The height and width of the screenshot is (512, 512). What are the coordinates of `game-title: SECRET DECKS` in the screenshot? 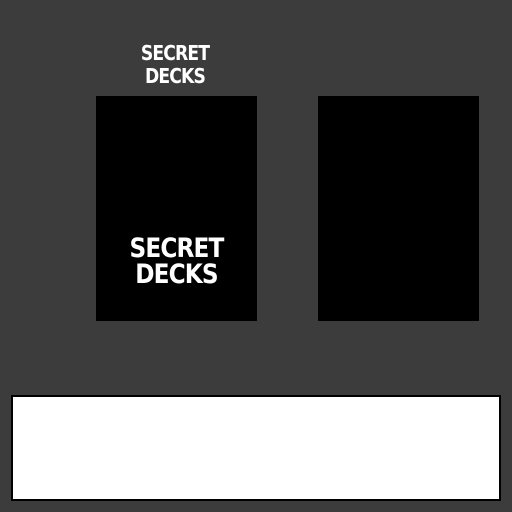 It's located at (175, 65).